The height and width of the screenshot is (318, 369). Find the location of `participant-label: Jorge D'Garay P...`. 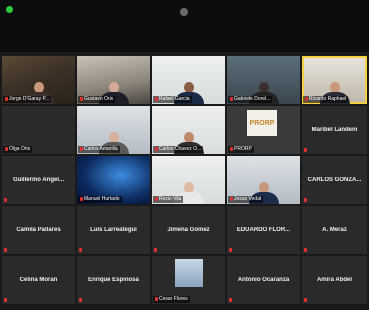

participant-label: Jorge D'Garay P... is located at coordinates (27, 99).